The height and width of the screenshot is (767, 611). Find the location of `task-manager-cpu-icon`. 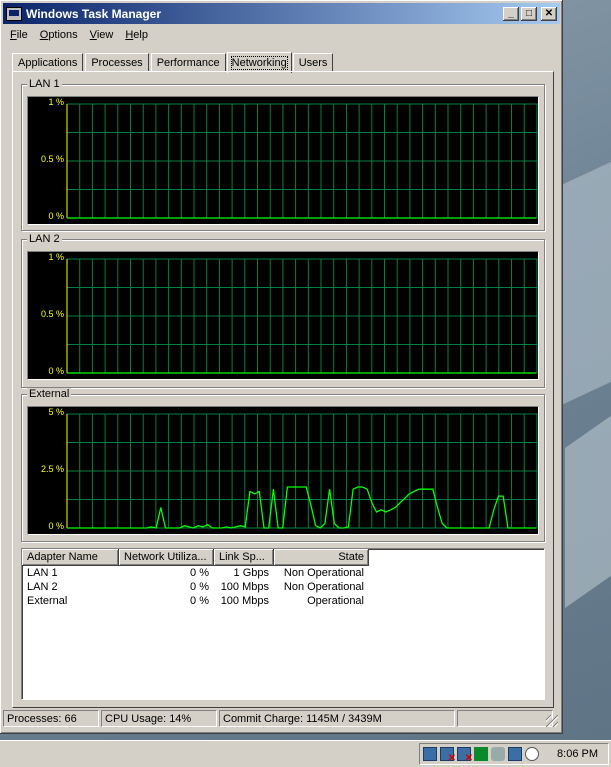

task-manager-cpu-icon is located at coordinates (481, 754).